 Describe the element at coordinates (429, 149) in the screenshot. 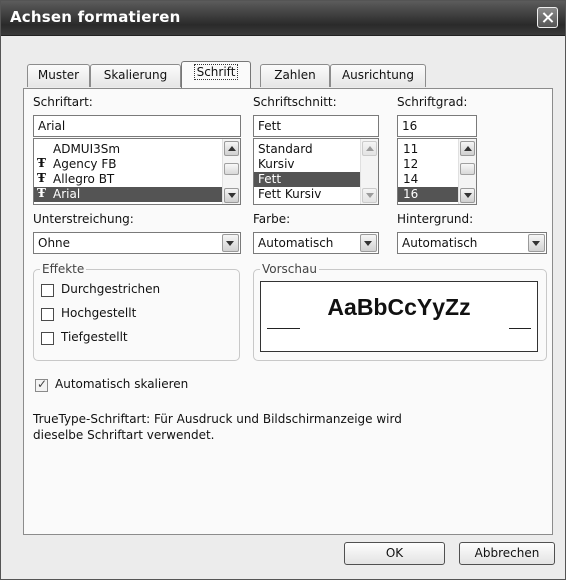

I see `size-list-item: 11` at that location.